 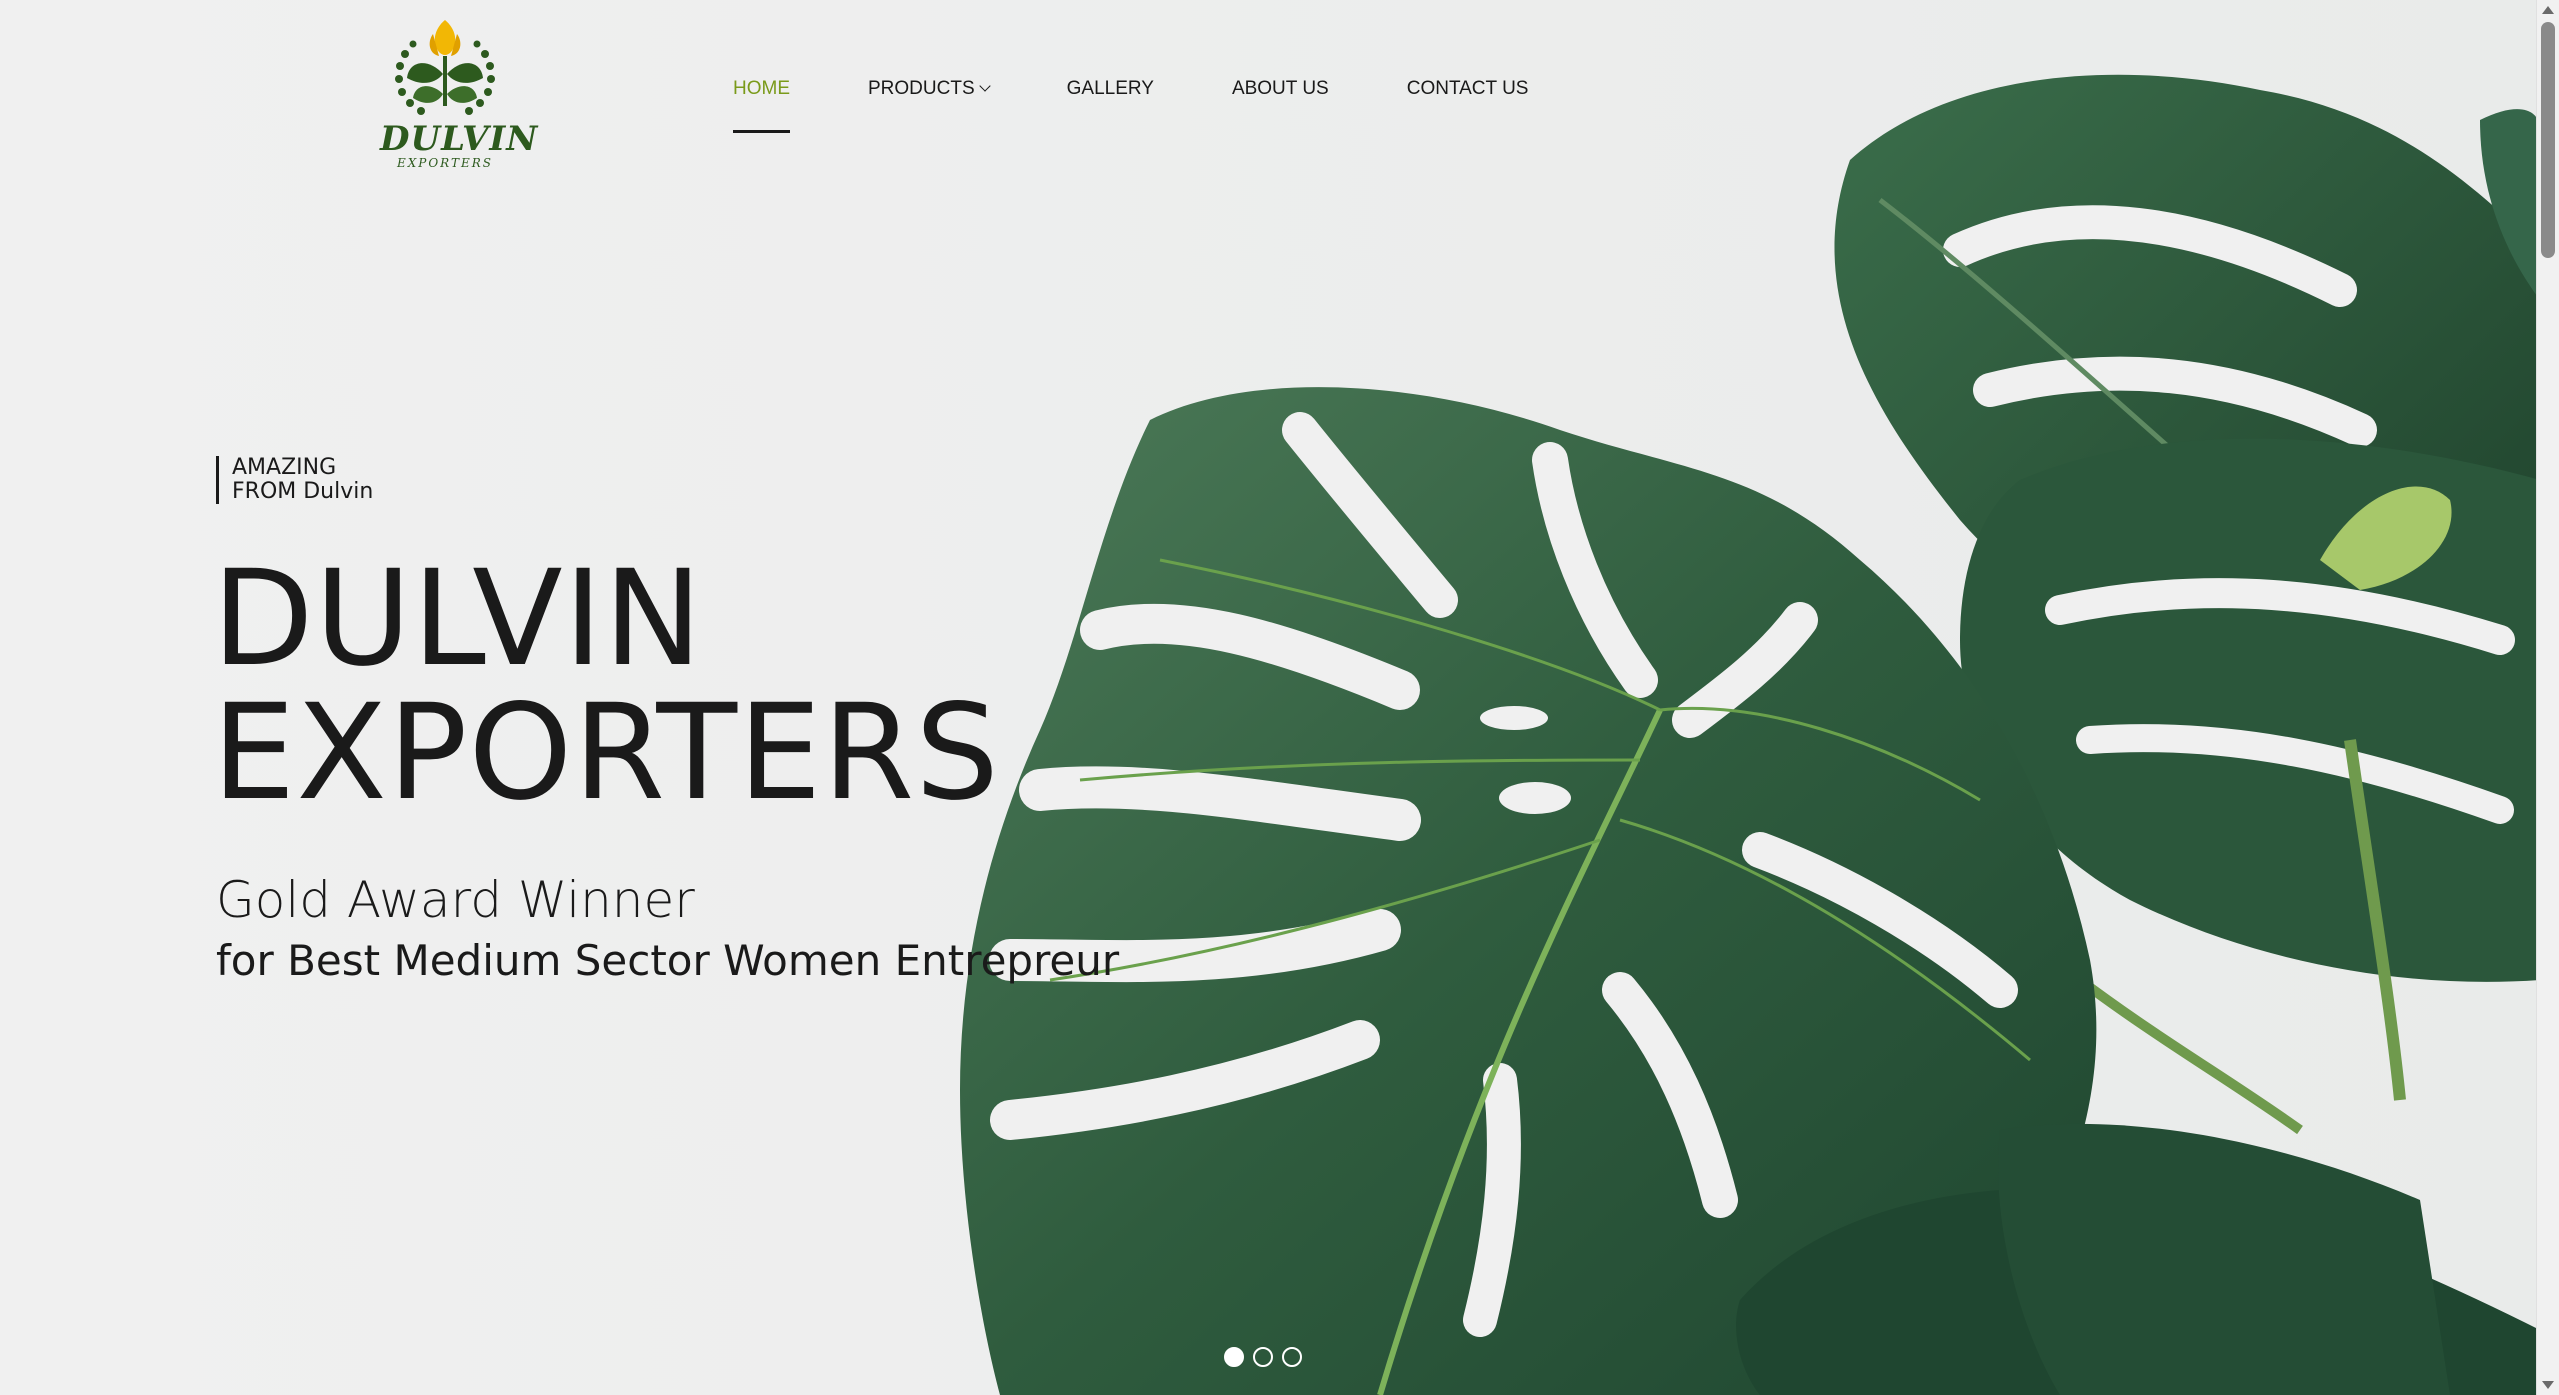 What do you see at coordinates (2548, 10) in the screenshot?
I see `scroll-up-arrow-icon` at bounding box center [2548, 10].